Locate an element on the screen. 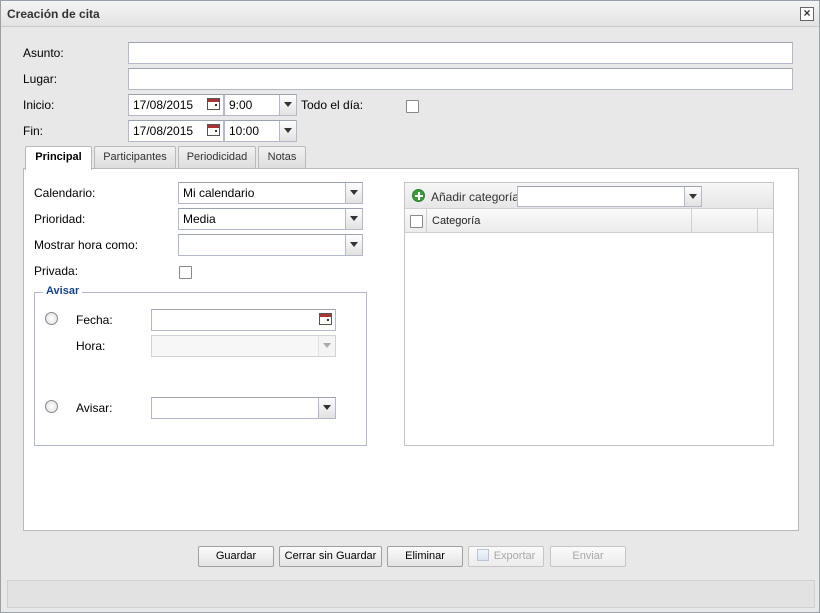 This screenshot has width=820, height=613. cerrar-sin-guardar-button: Cerrar sin Guardar is located at coordinates (330, 556).